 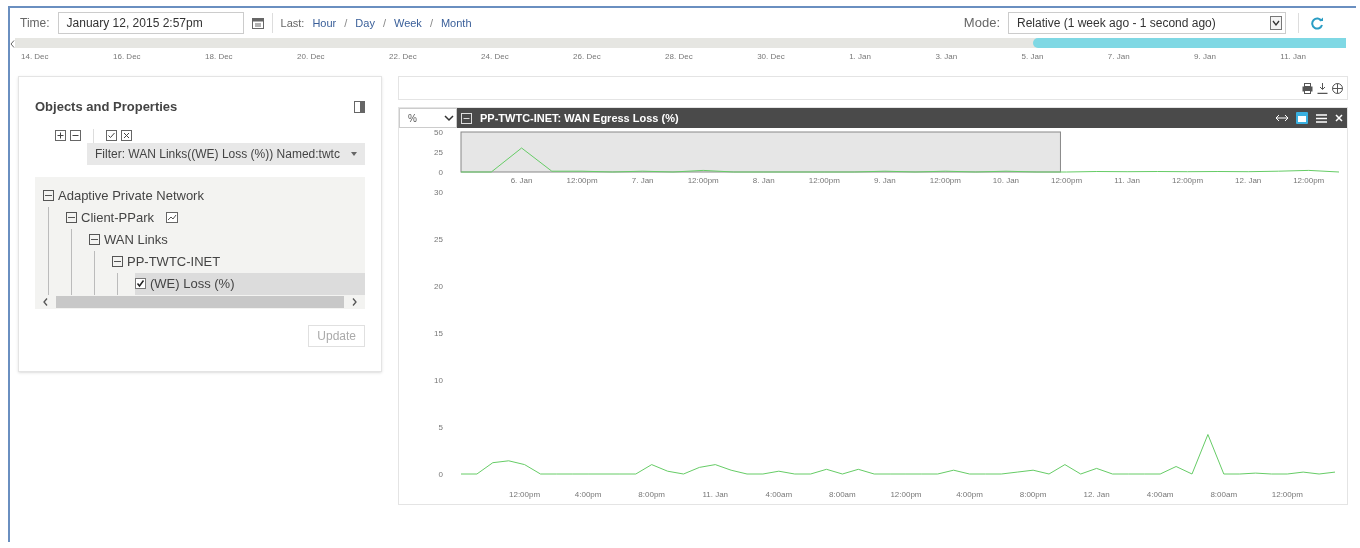 What do you see at coordinates (60, 135) in the screenshot?
I see `expand-all-icon` at bounding box center [60, 135].